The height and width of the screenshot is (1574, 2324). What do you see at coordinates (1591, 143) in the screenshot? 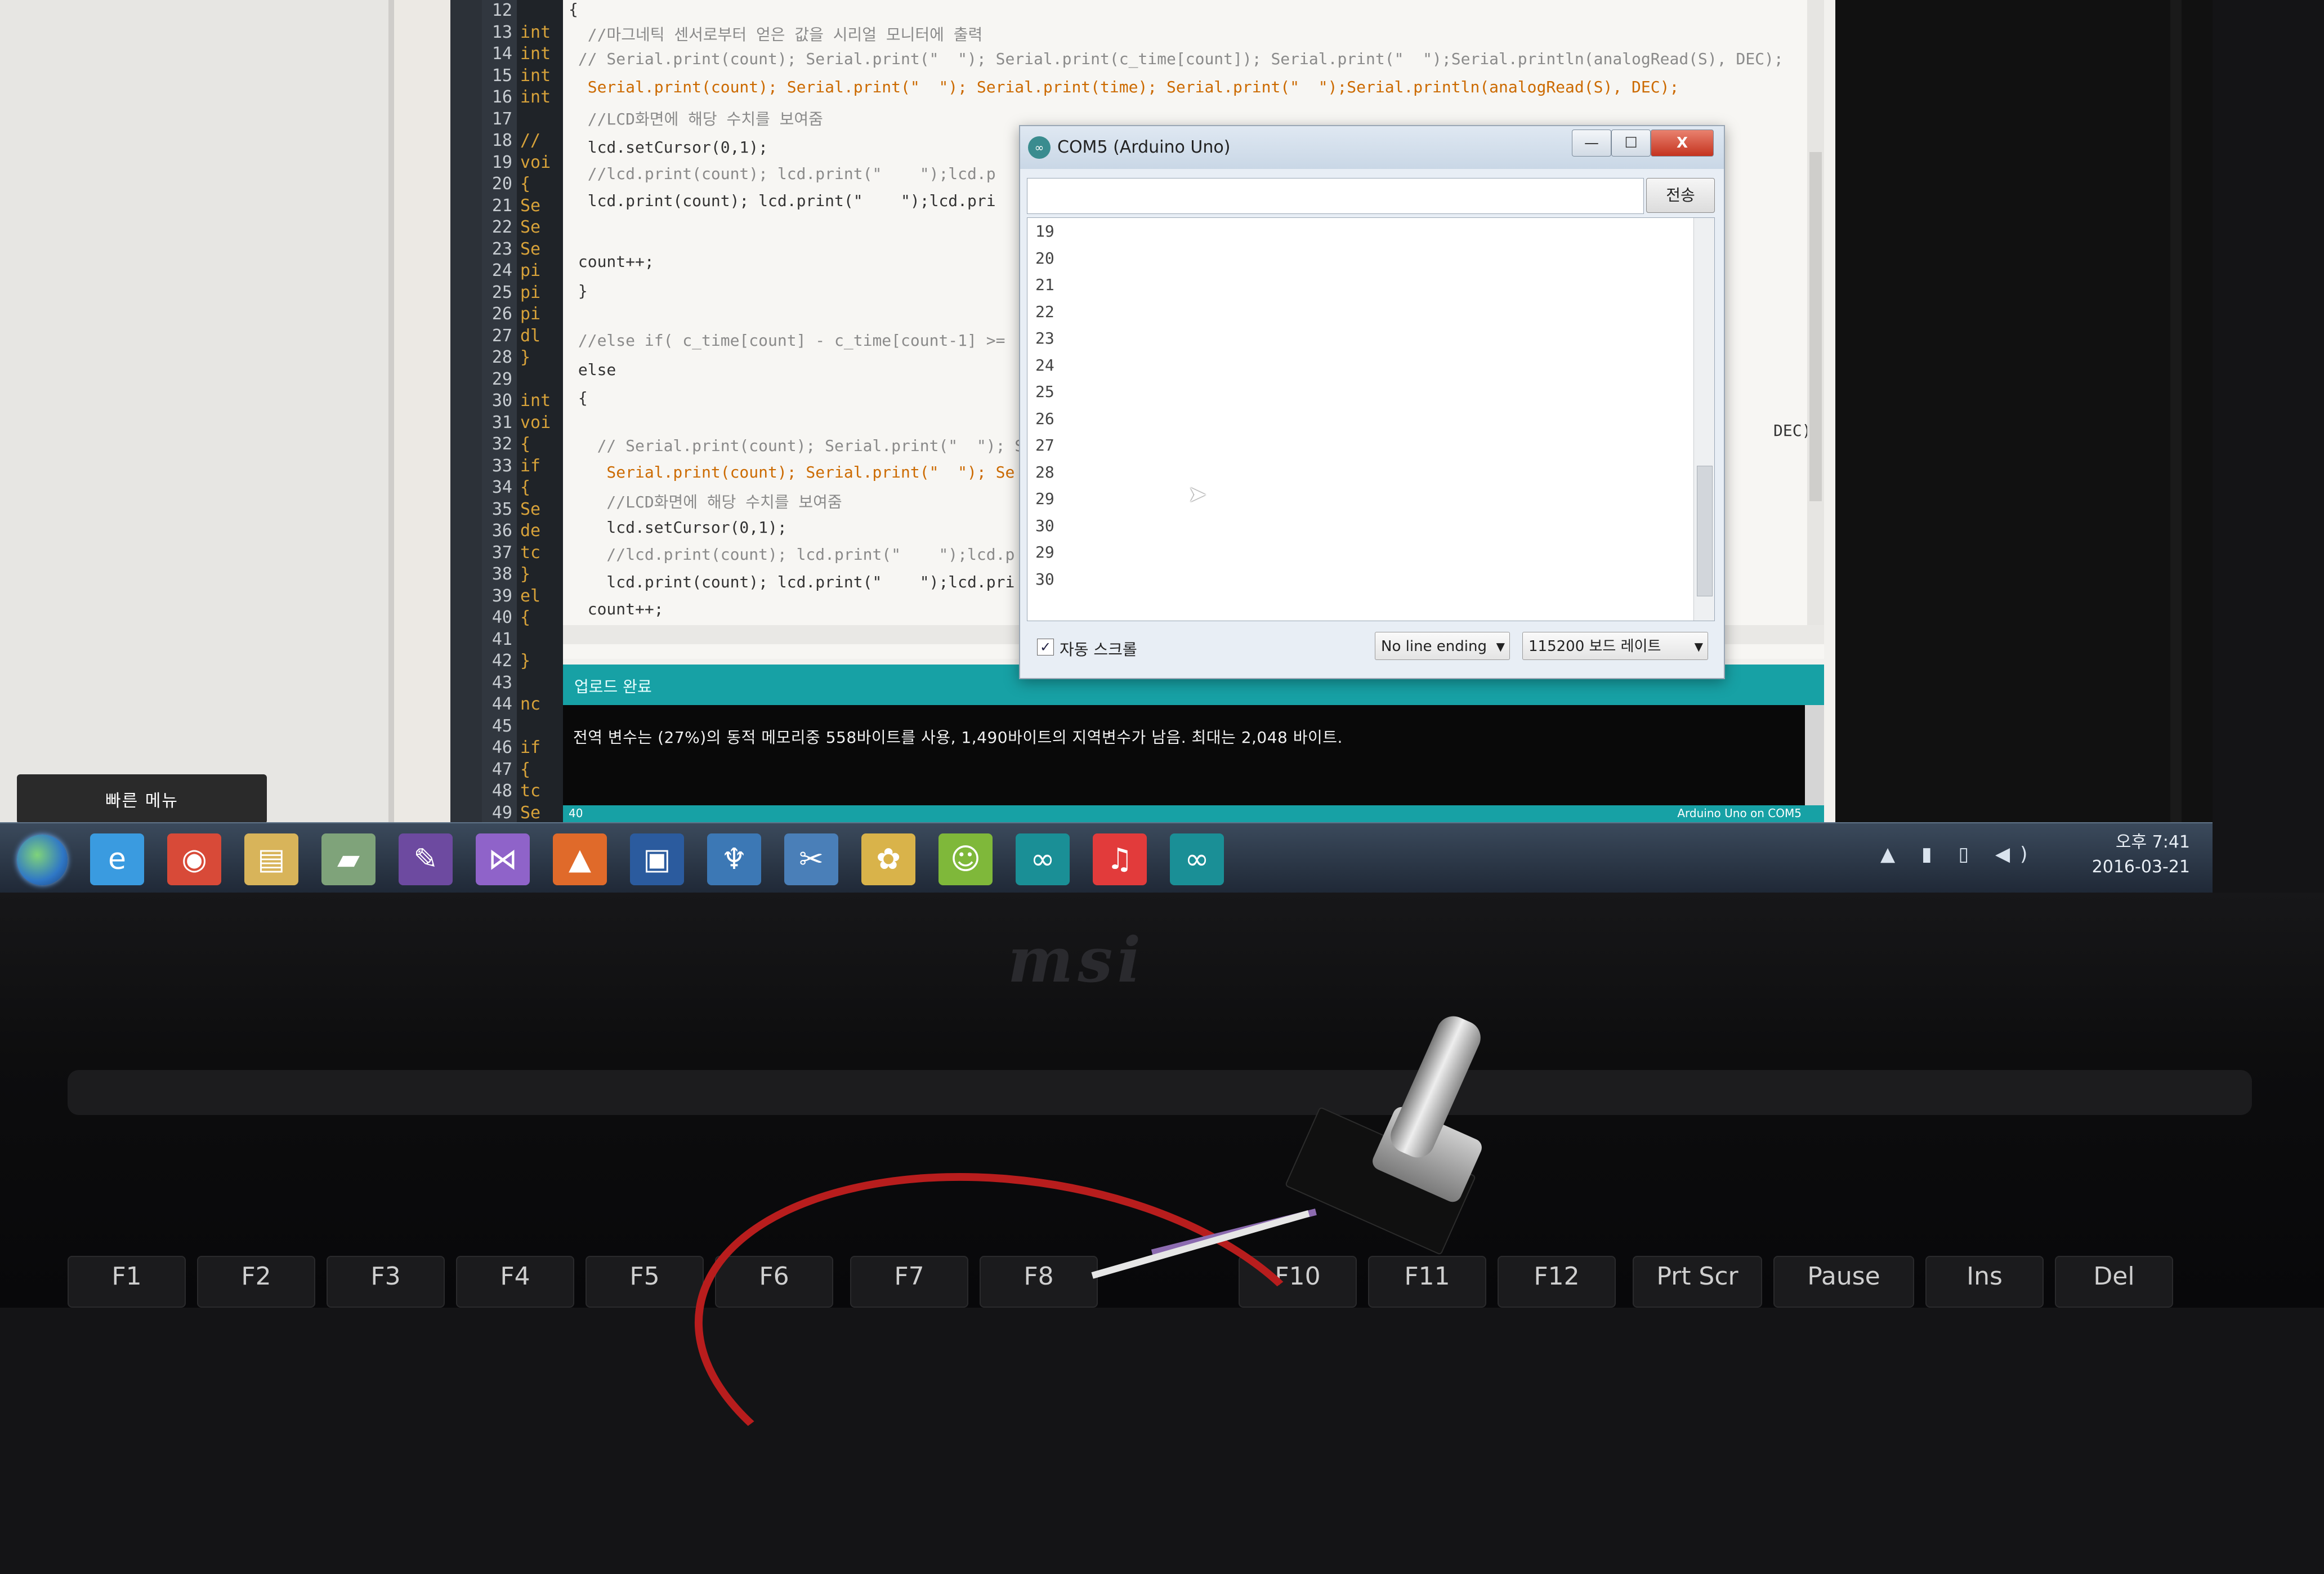
I see `minimize-button: —` at bounding box center [1591, 143].